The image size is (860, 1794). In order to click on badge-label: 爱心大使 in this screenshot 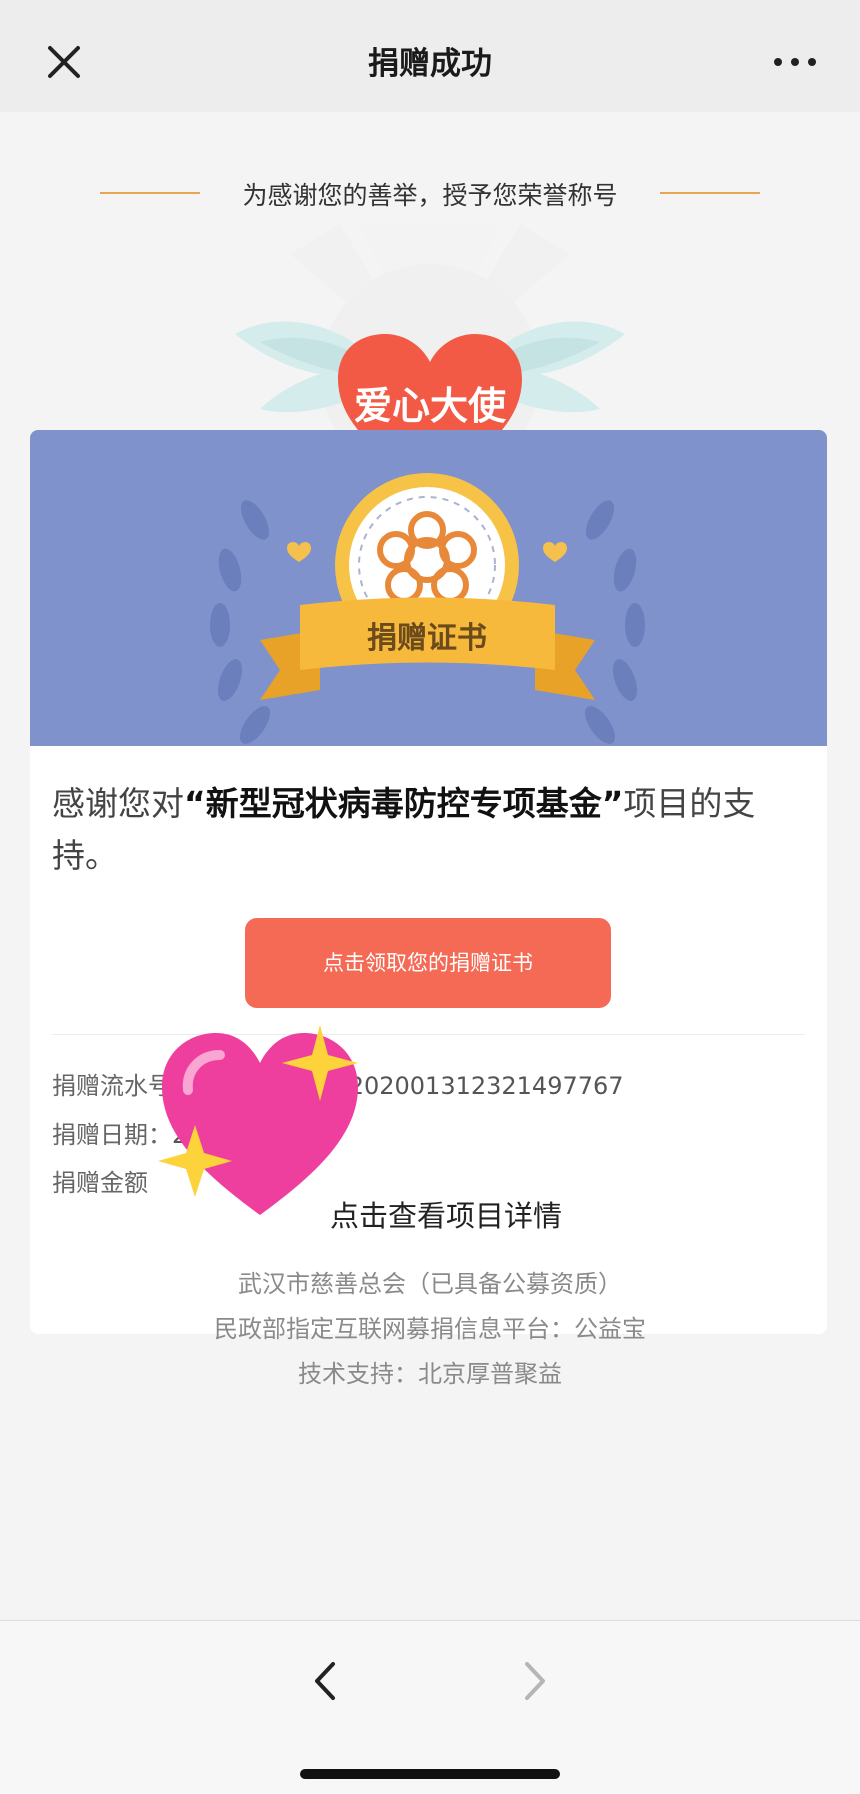, I will do `click(430, 406)`.